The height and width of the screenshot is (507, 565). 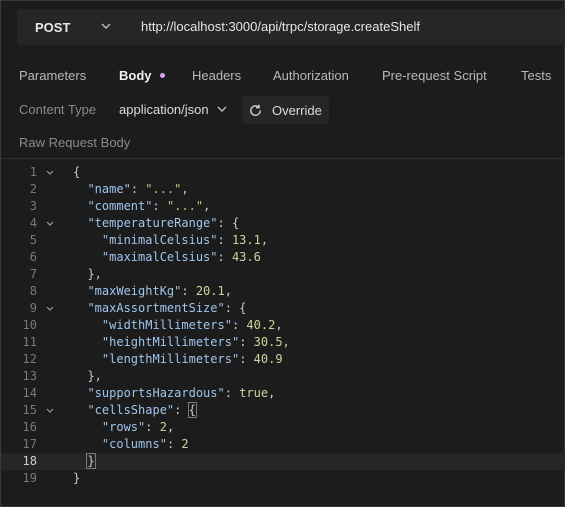 I want to click on tab-parameters: Parameters, so click(x=52, y=76).